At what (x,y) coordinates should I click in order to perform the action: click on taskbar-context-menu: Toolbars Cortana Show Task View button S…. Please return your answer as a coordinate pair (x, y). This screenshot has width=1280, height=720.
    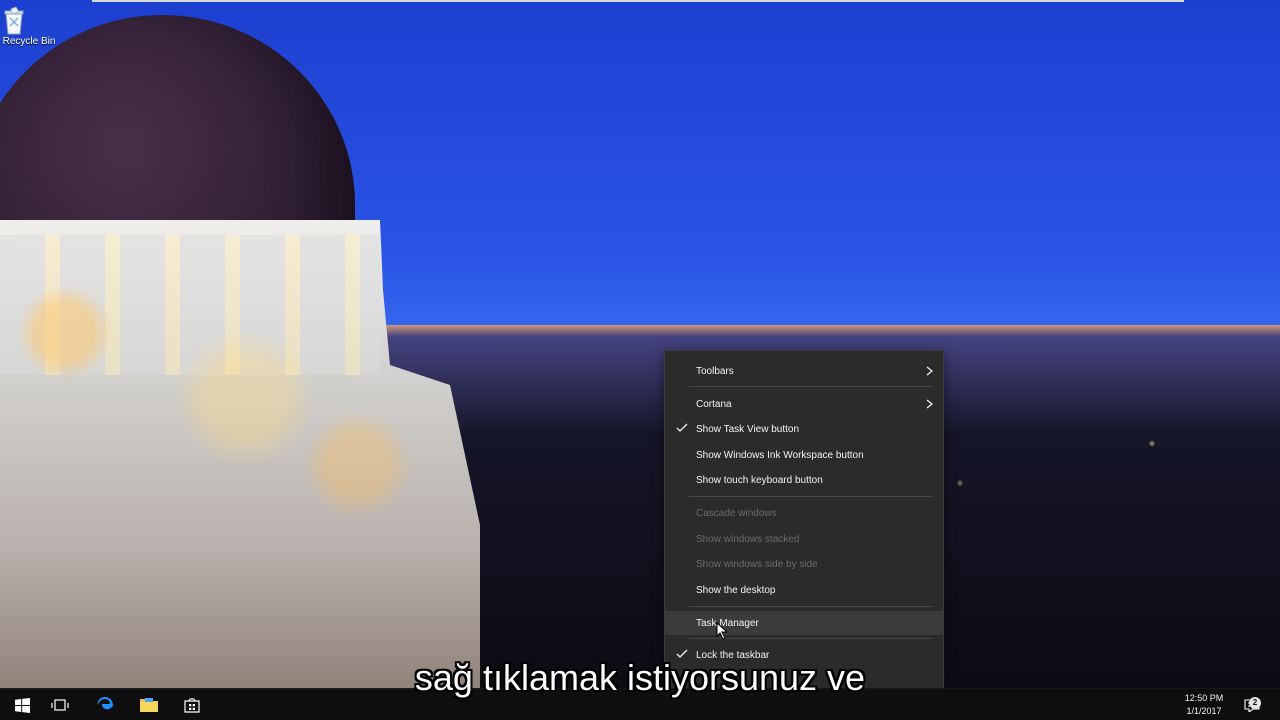
    Looking at the image, I should click on (804, 526).